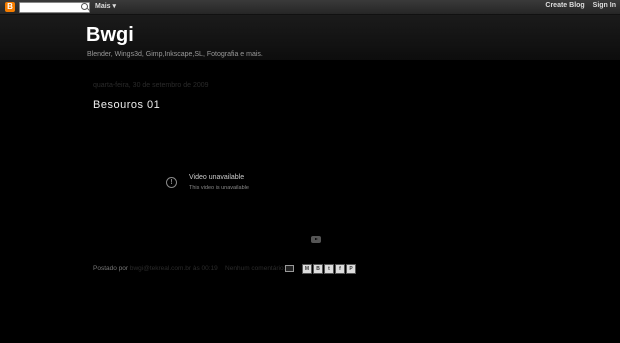 This screenshot has height=343, width=620. Describe the element at coordinates (54, 7) in the screenshot. I see `search-input` at that location.